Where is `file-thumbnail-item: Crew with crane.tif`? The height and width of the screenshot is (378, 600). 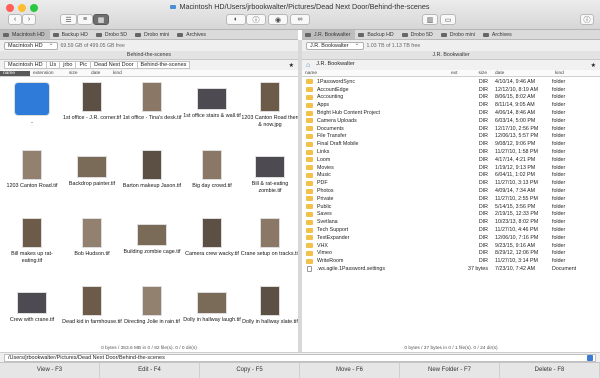 file-thumbnail-item: Crew with crane.tif is located at coordinates (32, 305).